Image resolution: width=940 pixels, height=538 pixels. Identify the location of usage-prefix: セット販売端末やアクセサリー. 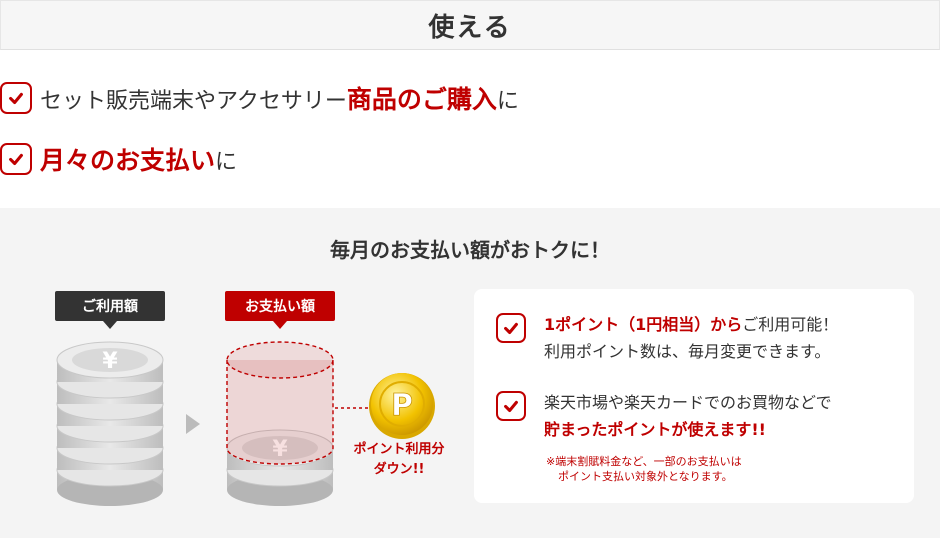
(193, 101).